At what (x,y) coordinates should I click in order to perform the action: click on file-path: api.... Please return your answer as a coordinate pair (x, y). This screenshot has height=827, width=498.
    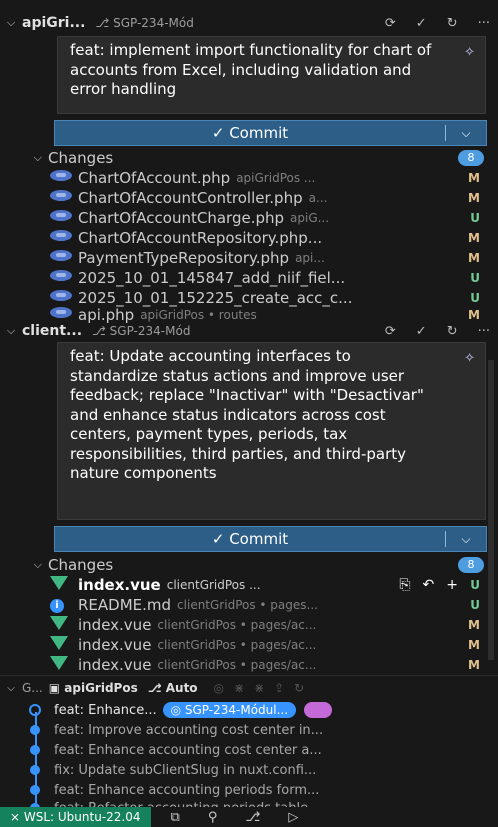
    Looking at the image, I should click on (310, 257).